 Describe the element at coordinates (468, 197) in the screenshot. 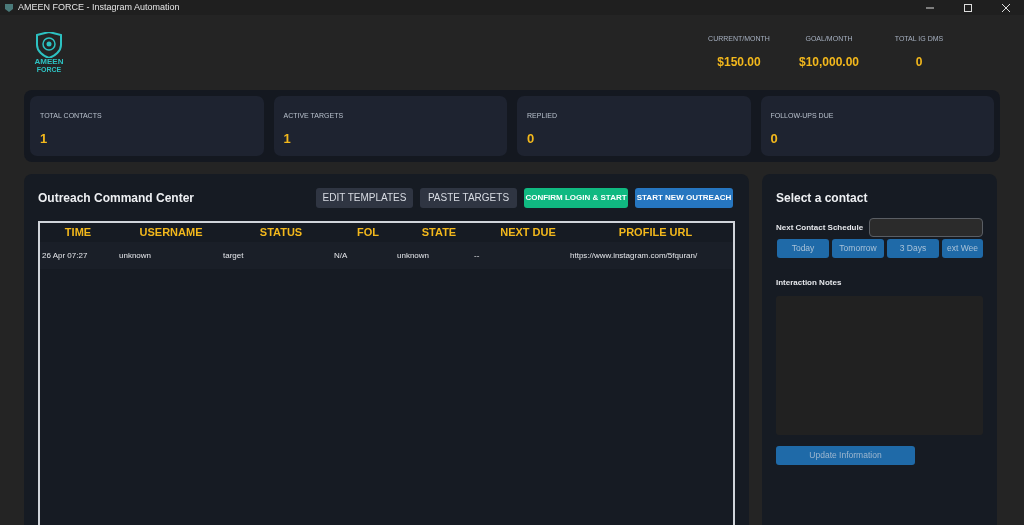

I see `toolbar-button: PASTE TARGETS` at that location.